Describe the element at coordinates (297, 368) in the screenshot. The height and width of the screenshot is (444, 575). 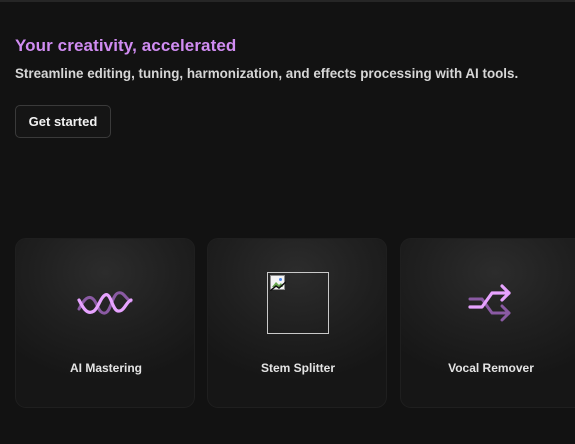
I see `tool-card-label: Stem Splitter` at that location.